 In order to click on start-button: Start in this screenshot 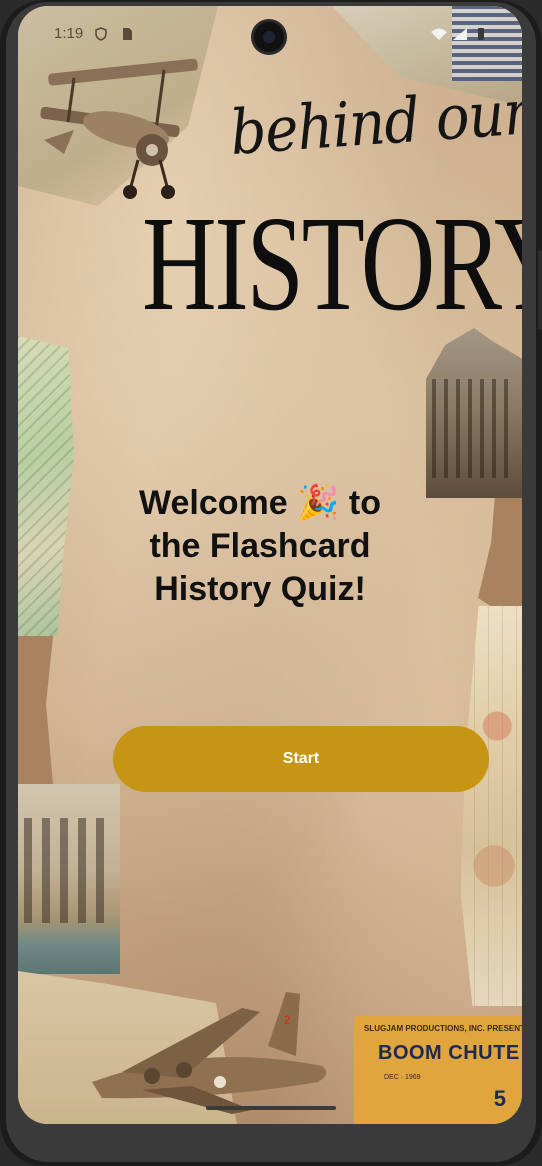, I will do `click(301, 759)`.